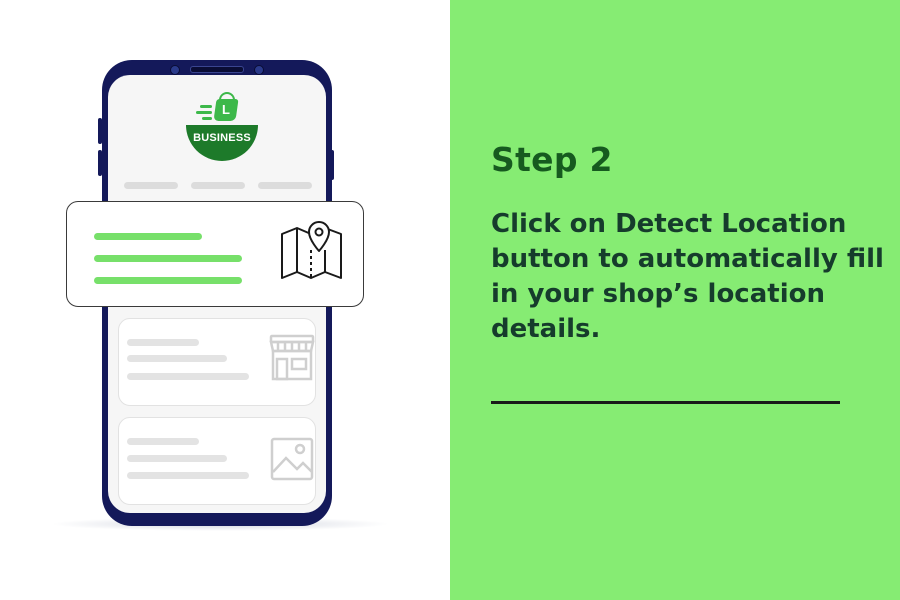  Describe the element at coordinates (259, 70) in the screenshot. I see `front-sensor` at that location.